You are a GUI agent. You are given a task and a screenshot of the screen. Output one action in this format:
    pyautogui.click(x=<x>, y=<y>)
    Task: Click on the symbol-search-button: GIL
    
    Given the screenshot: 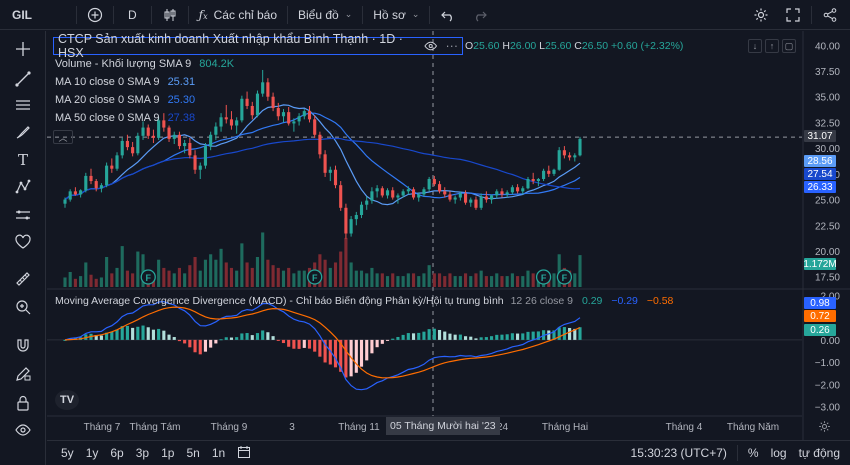 What is the action you would take?
    pyautogui.click(x=37, y=15)
    